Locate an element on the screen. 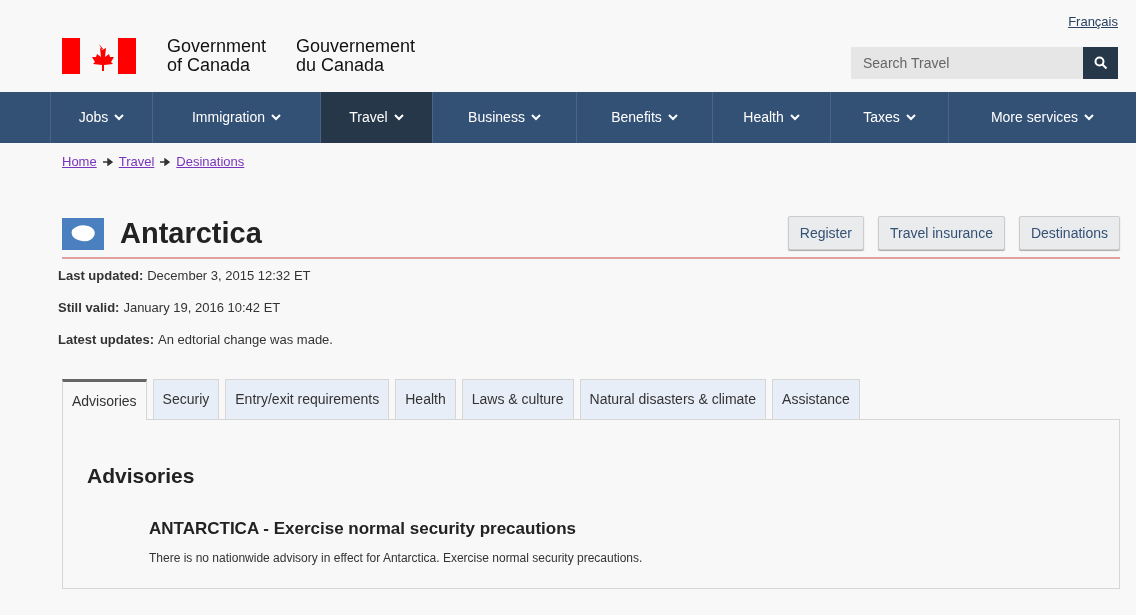  search-button is located at coordinates (1100, 63).